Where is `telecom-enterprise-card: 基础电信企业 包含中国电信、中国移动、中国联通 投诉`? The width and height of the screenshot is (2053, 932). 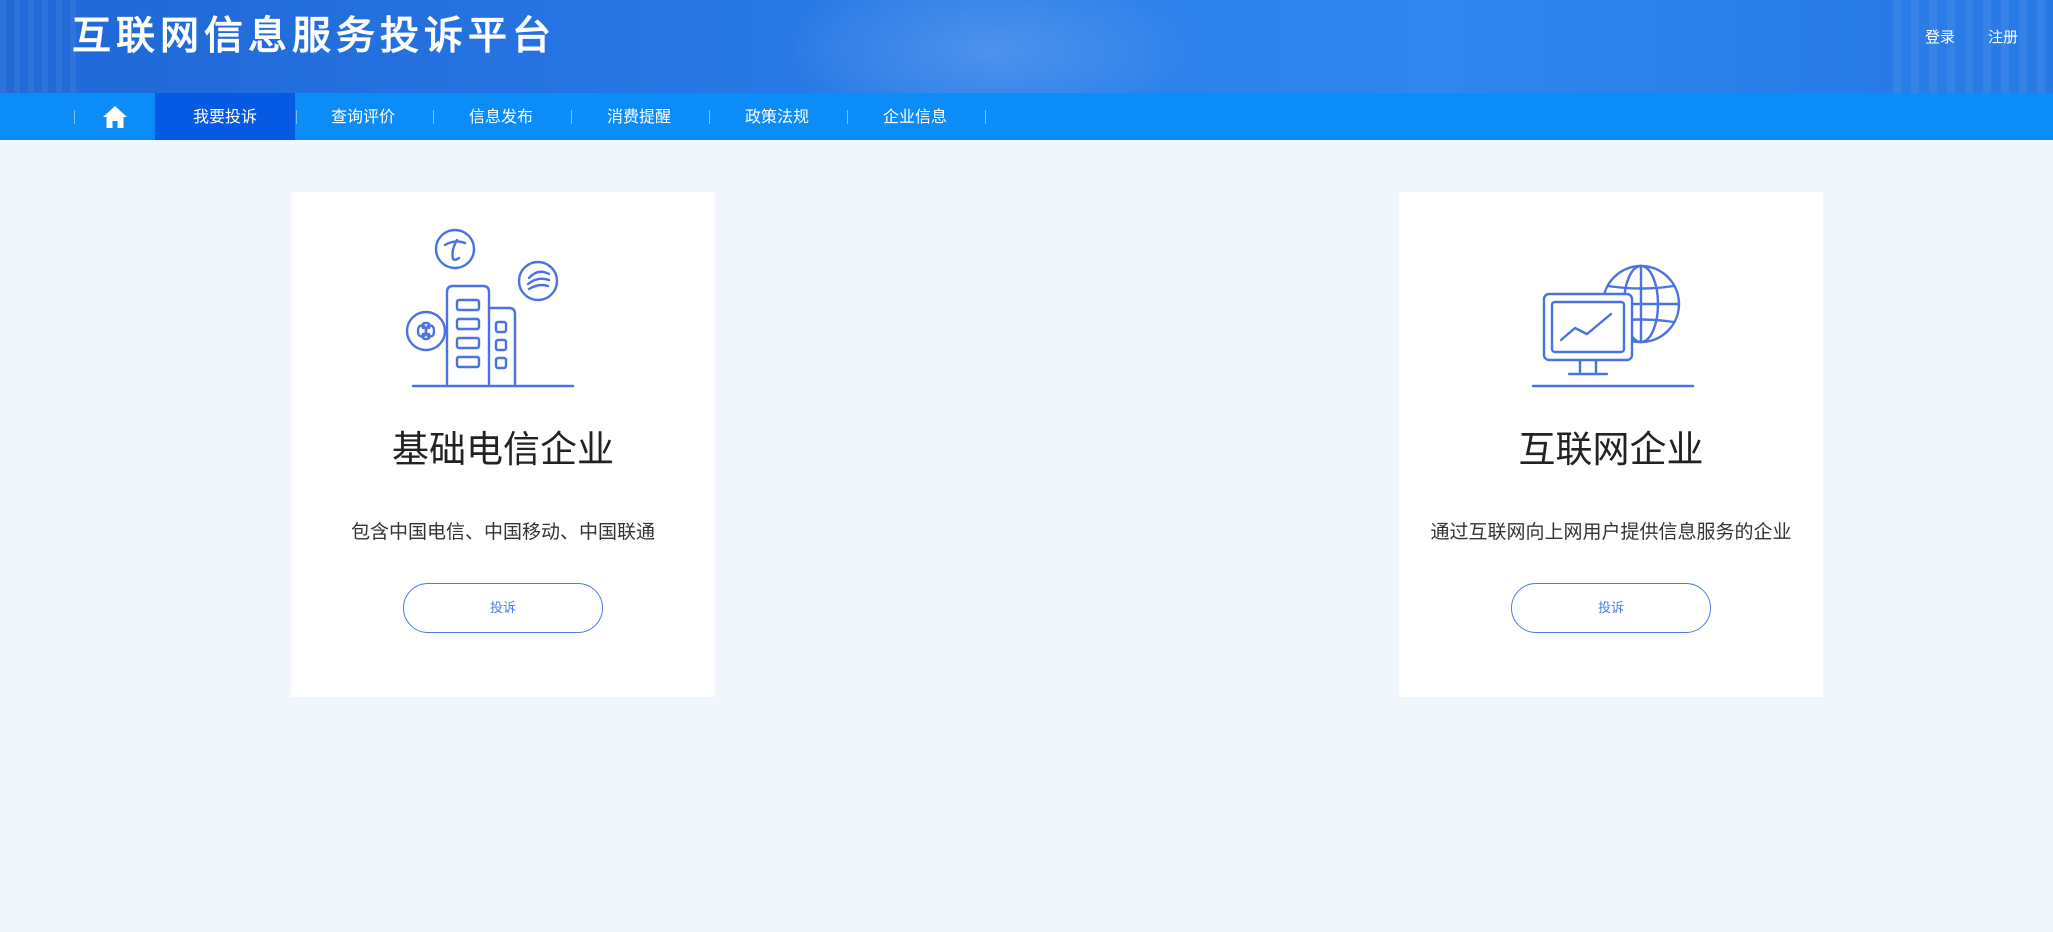
telecom-enterprise-card: 基础电信企业 包含中国电信、中国移动、中国联通 投诉 is located at coordinates (503, 444).